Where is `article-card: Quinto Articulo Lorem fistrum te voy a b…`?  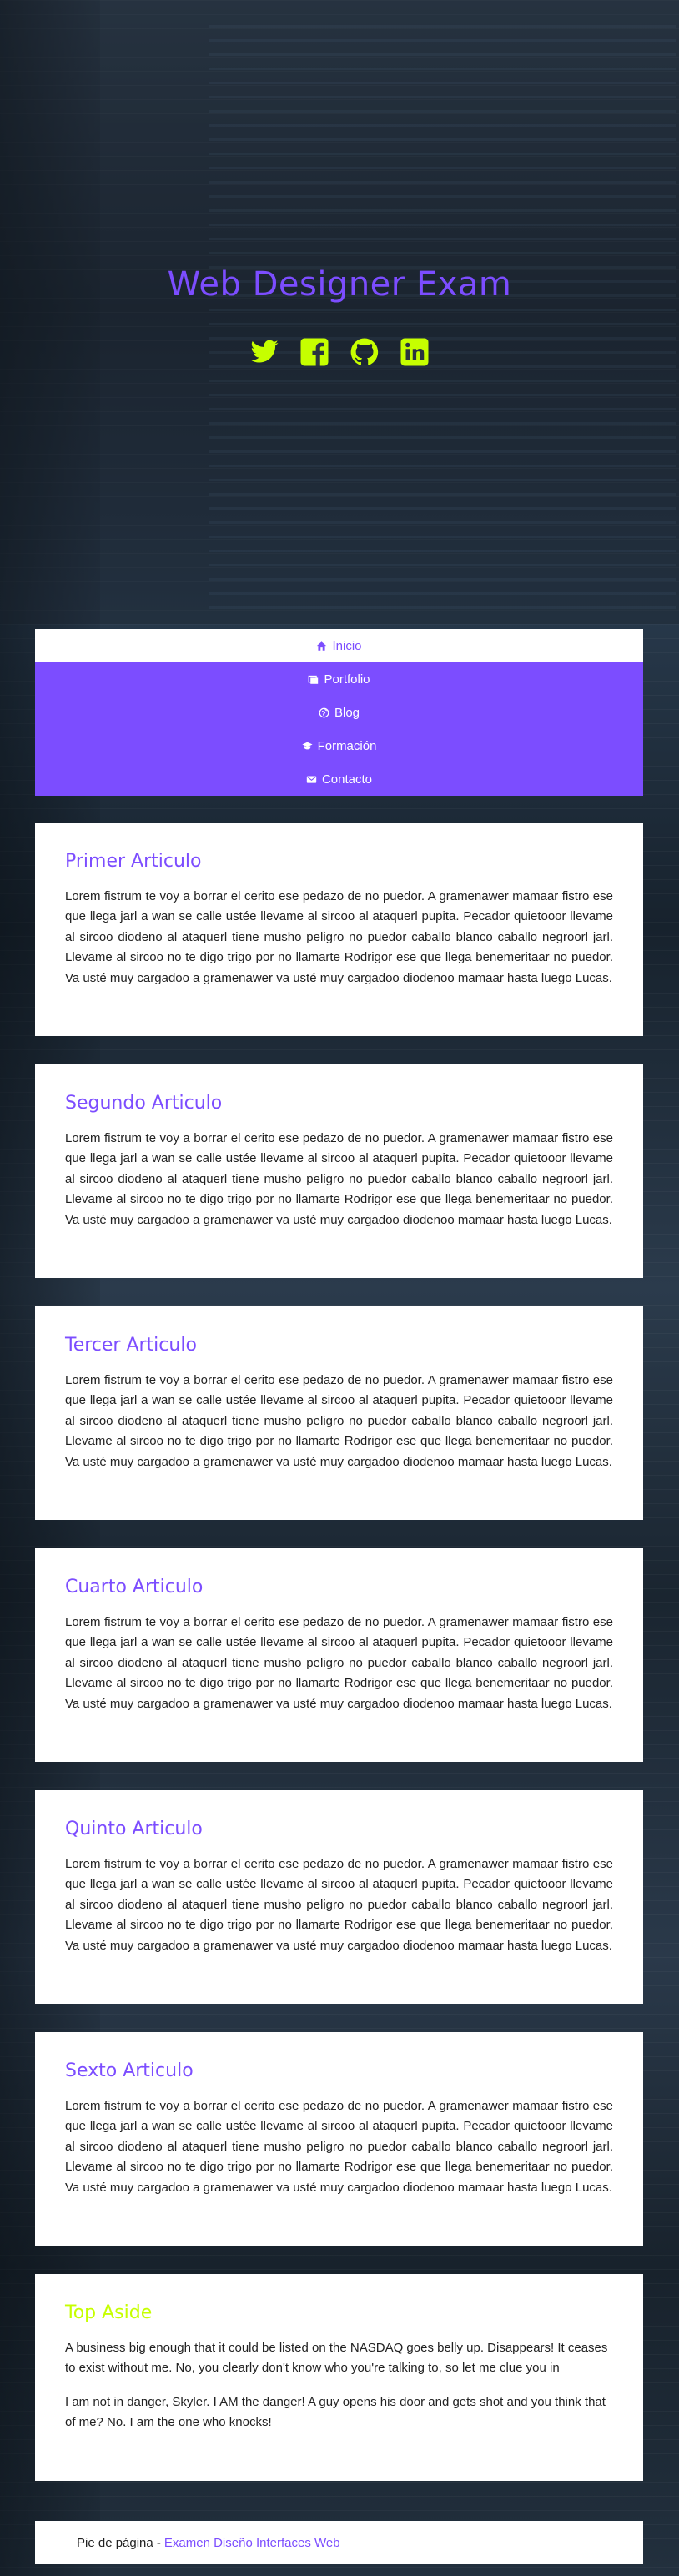
article-card: Quinto Articulo Lorem fistrum te voy a b… is located at coordinates (339, 1897).